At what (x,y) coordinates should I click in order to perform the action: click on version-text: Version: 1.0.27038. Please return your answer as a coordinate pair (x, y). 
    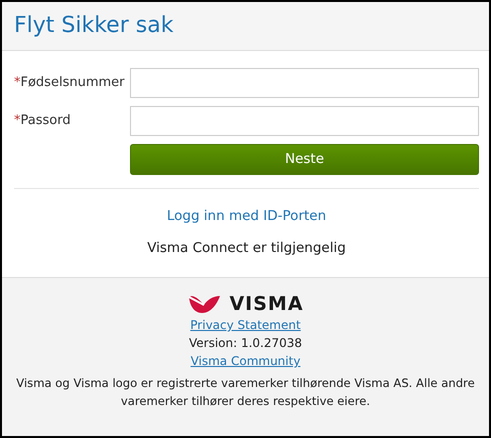
    Looking at the image, I should click on (245, 343).